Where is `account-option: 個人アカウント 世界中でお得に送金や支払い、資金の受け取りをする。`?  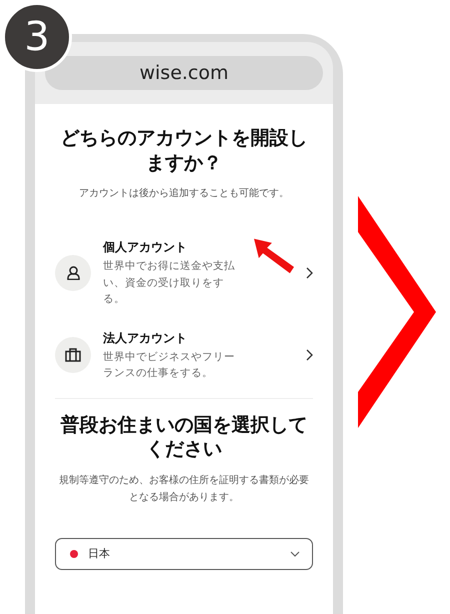 account-option: 個人アカウント 世界中でお得に送金や支払い、資金の受け取りをする。 is located at coordinates (184, 273).